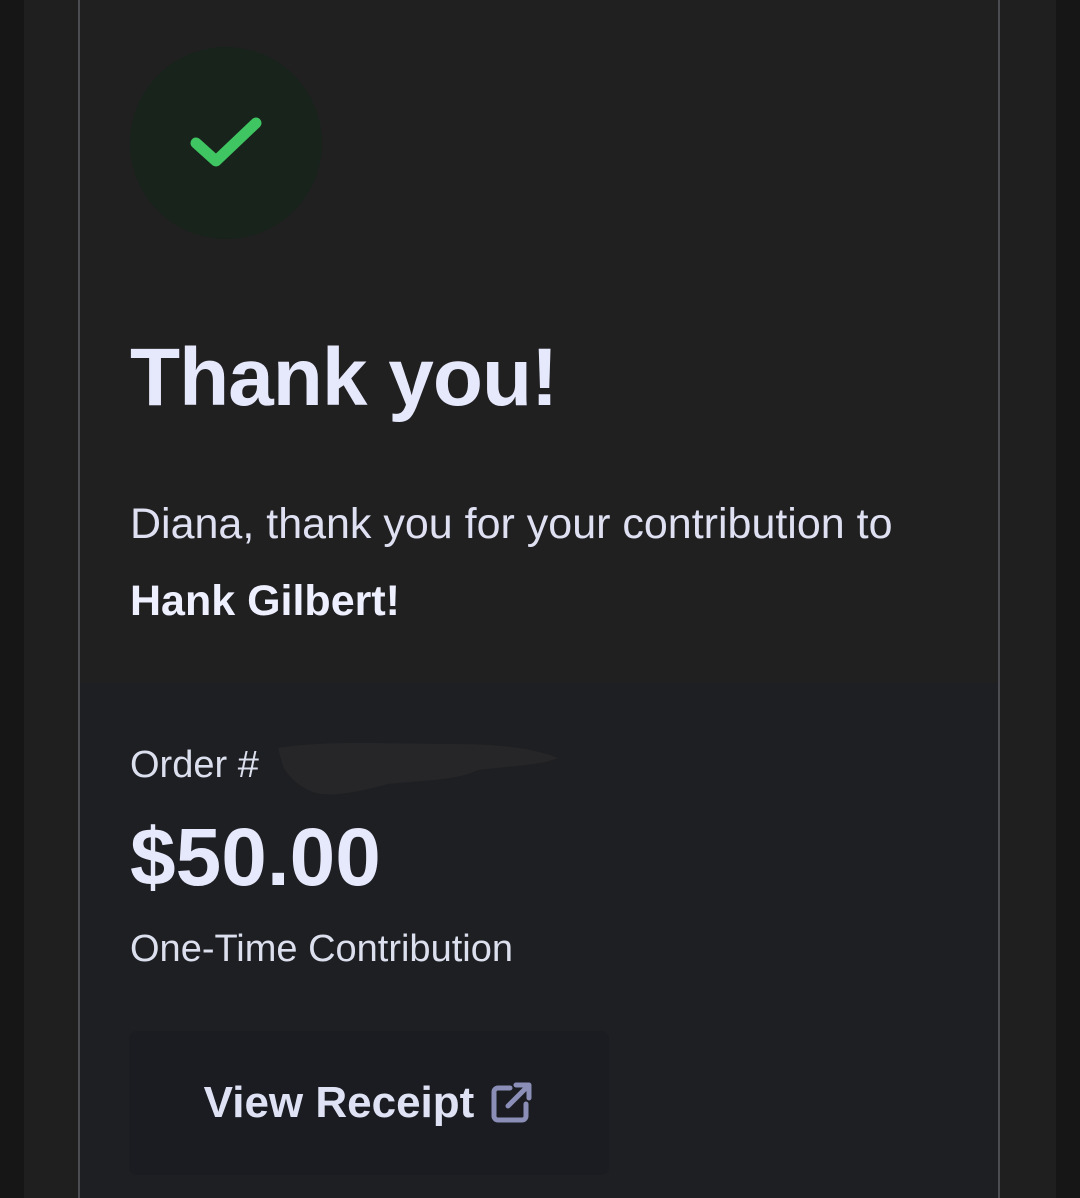 Image resolution: width=1080 pixels, height=1198 pixels. Describe the element at coordinates (344, 377) in the screenshot. I see `page-title: Thank you!` at that location.